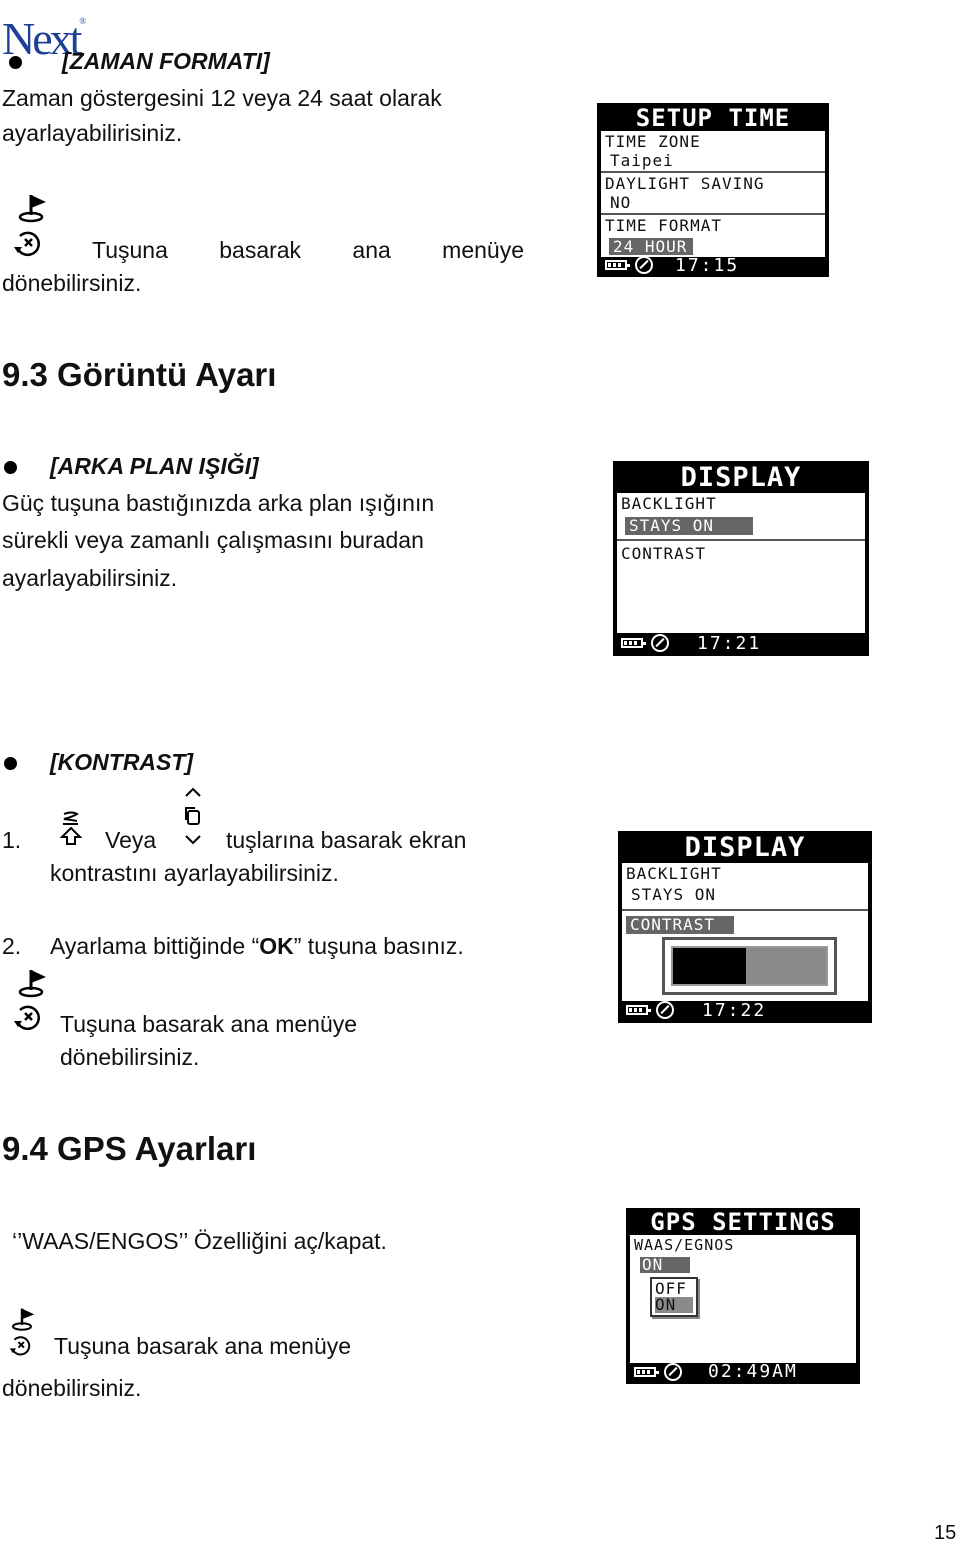 Image resolution: width=960 pixels, height=1545 pixels. What do you see at coordinates (90, 578) in the screenshot?
I see `backlight-desc-line3: ayarlayabilirsiniz.` at bounding box center [90, 578].